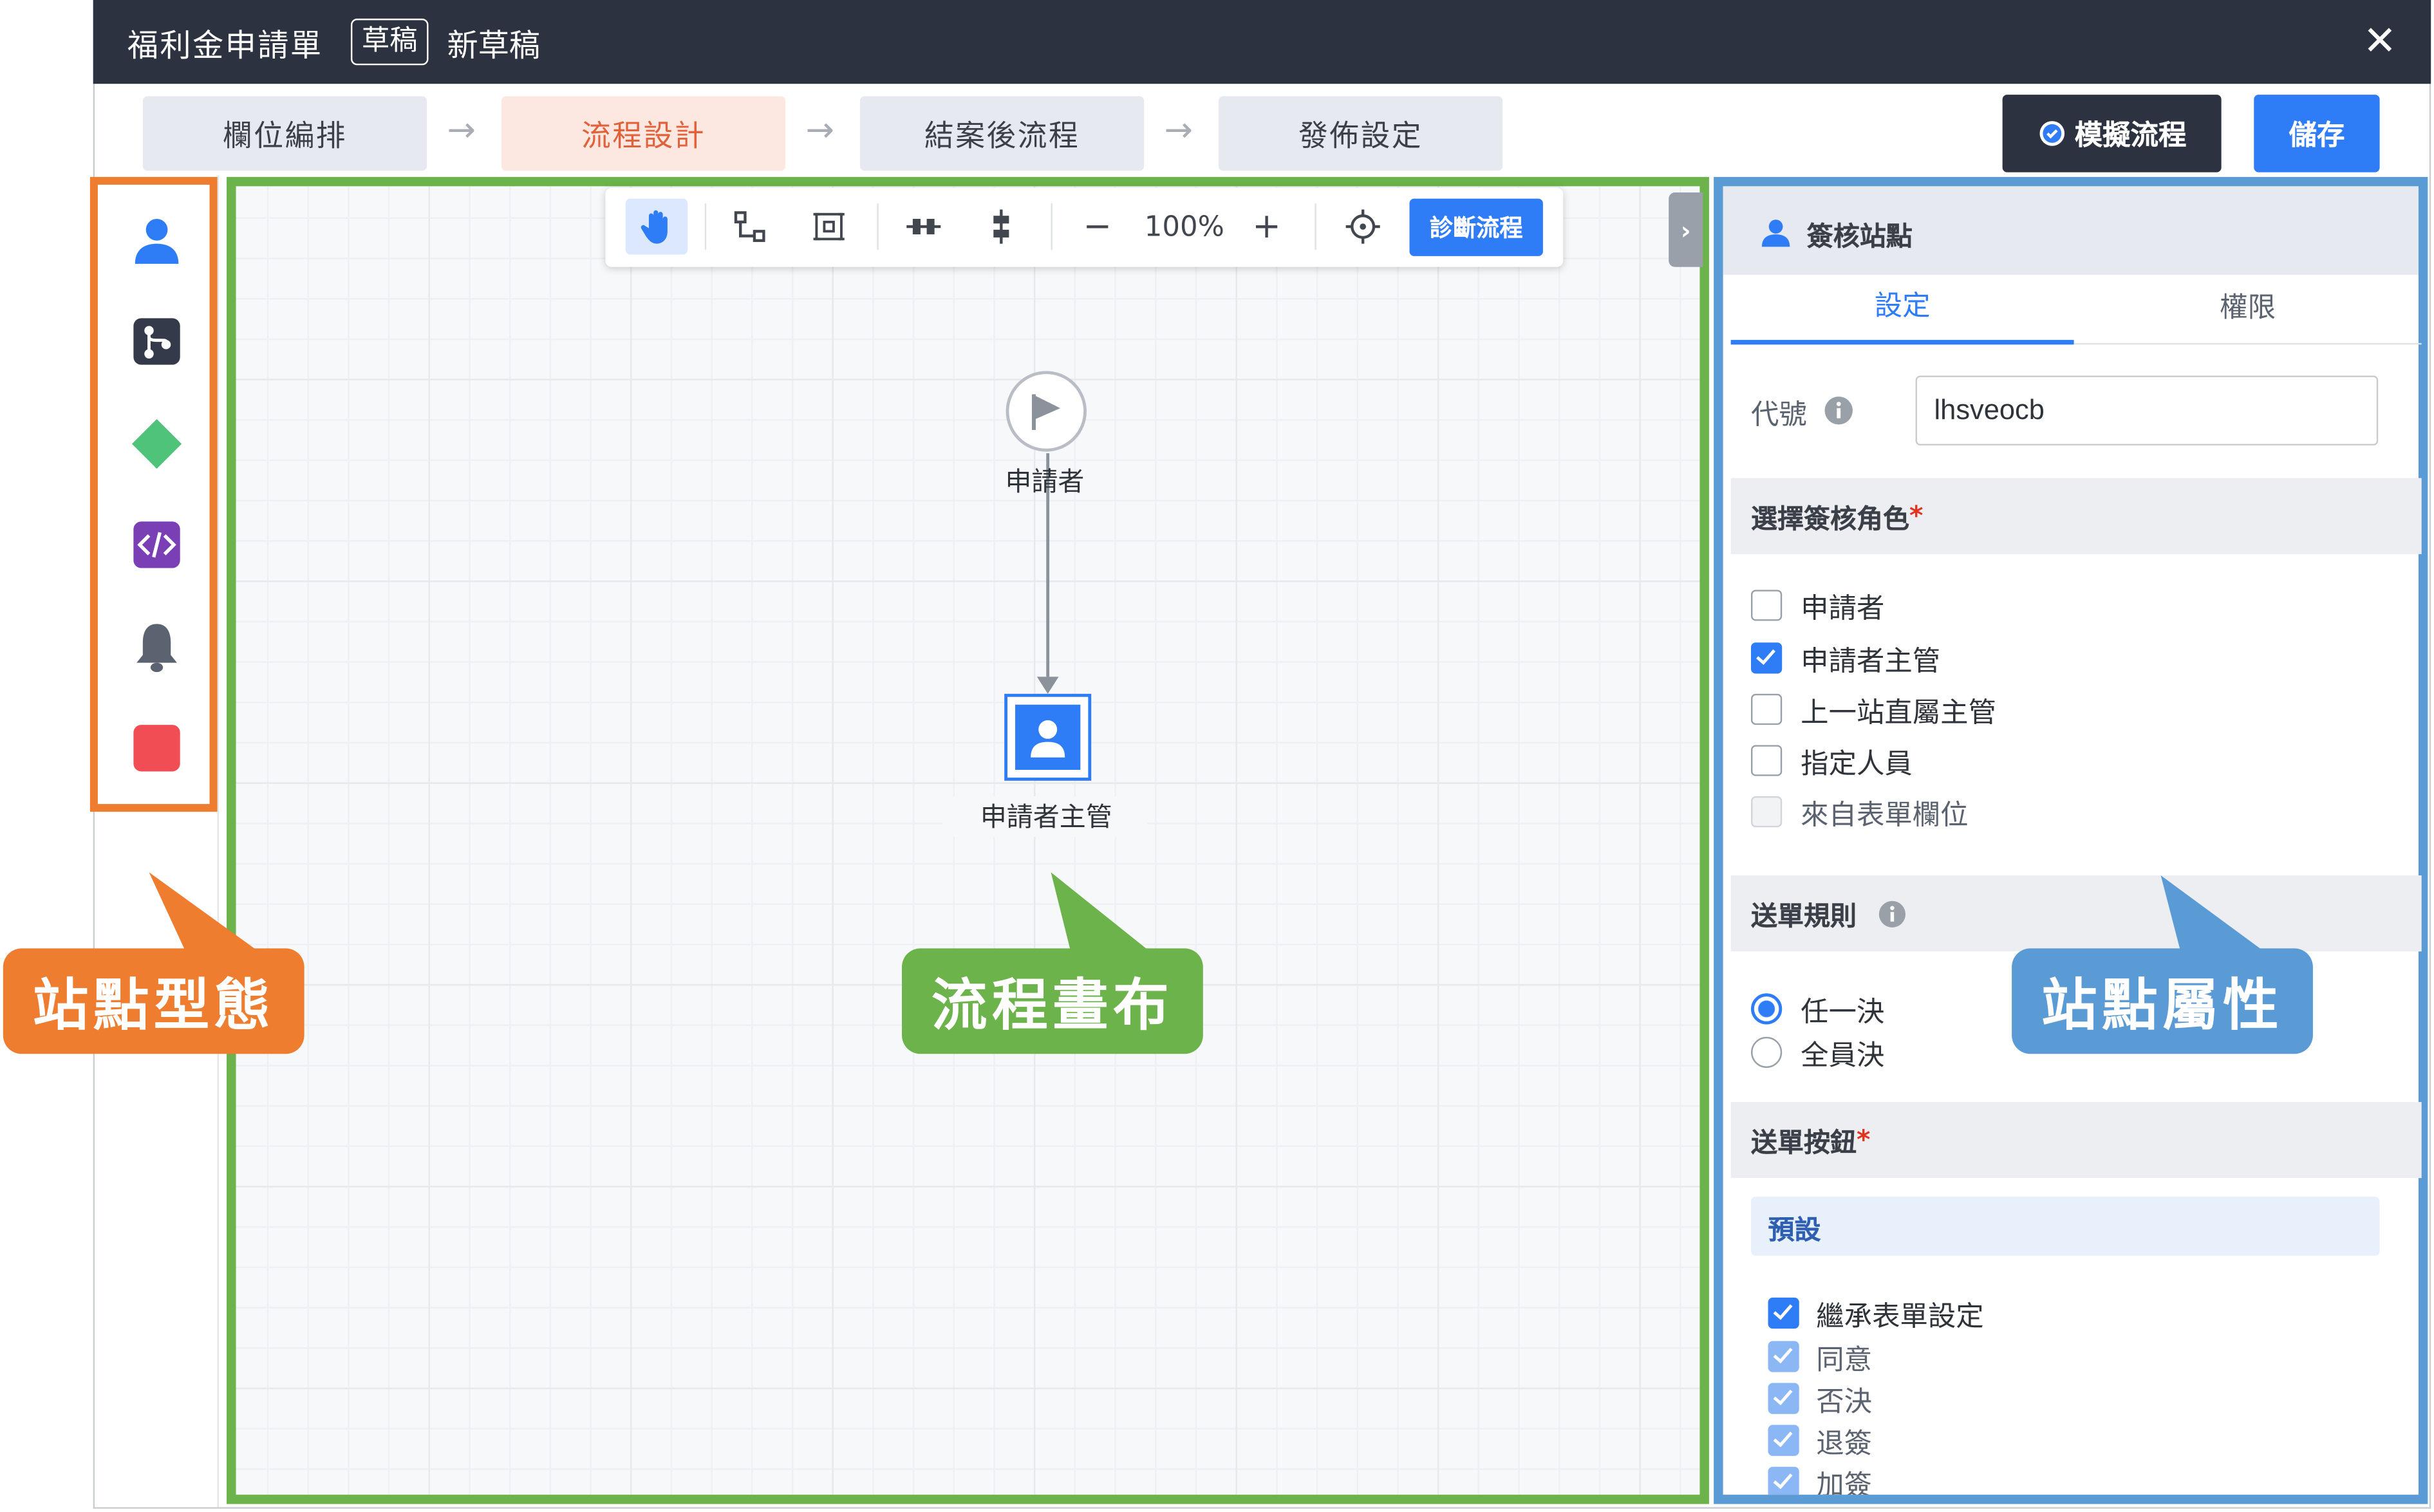 The height and width of the screenshot is (1512, 2434). What do you see at coordinates (1102, 912) in the screenshot?
I see `callout-pointer-green` at bounding box center [1102, 912].